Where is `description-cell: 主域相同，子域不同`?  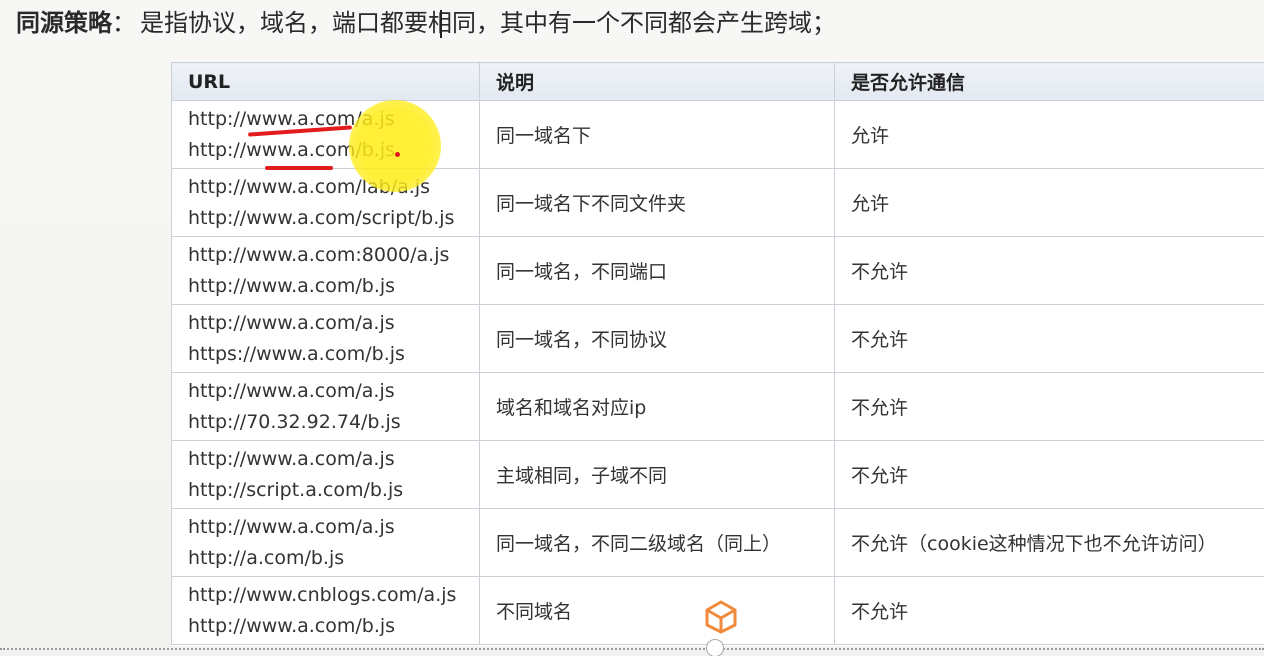 description-cell: 主域相同，子域不同 is located at coordinates (657, 474).